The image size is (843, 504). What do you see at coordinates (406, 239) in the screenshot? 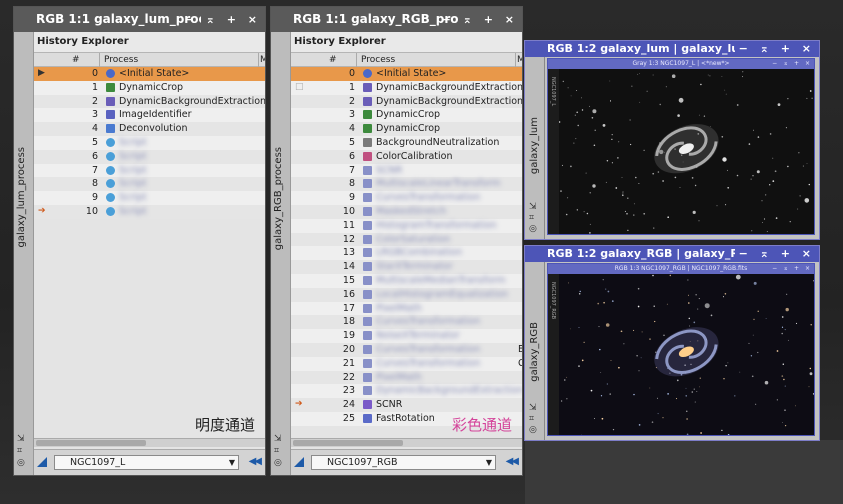
I see `history-row: 12 ColorSaturation` at bounding box center [406, 239].